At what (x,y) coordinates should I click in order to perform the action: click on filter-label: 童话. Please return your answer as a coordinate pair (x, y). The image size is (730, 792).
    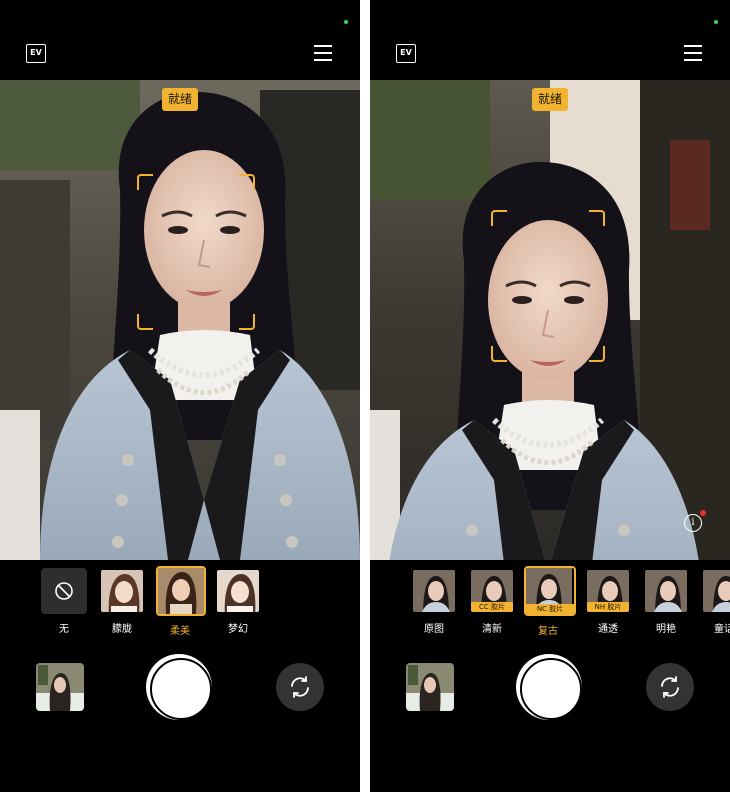
    Looking at the image, I should click on (722, 629).